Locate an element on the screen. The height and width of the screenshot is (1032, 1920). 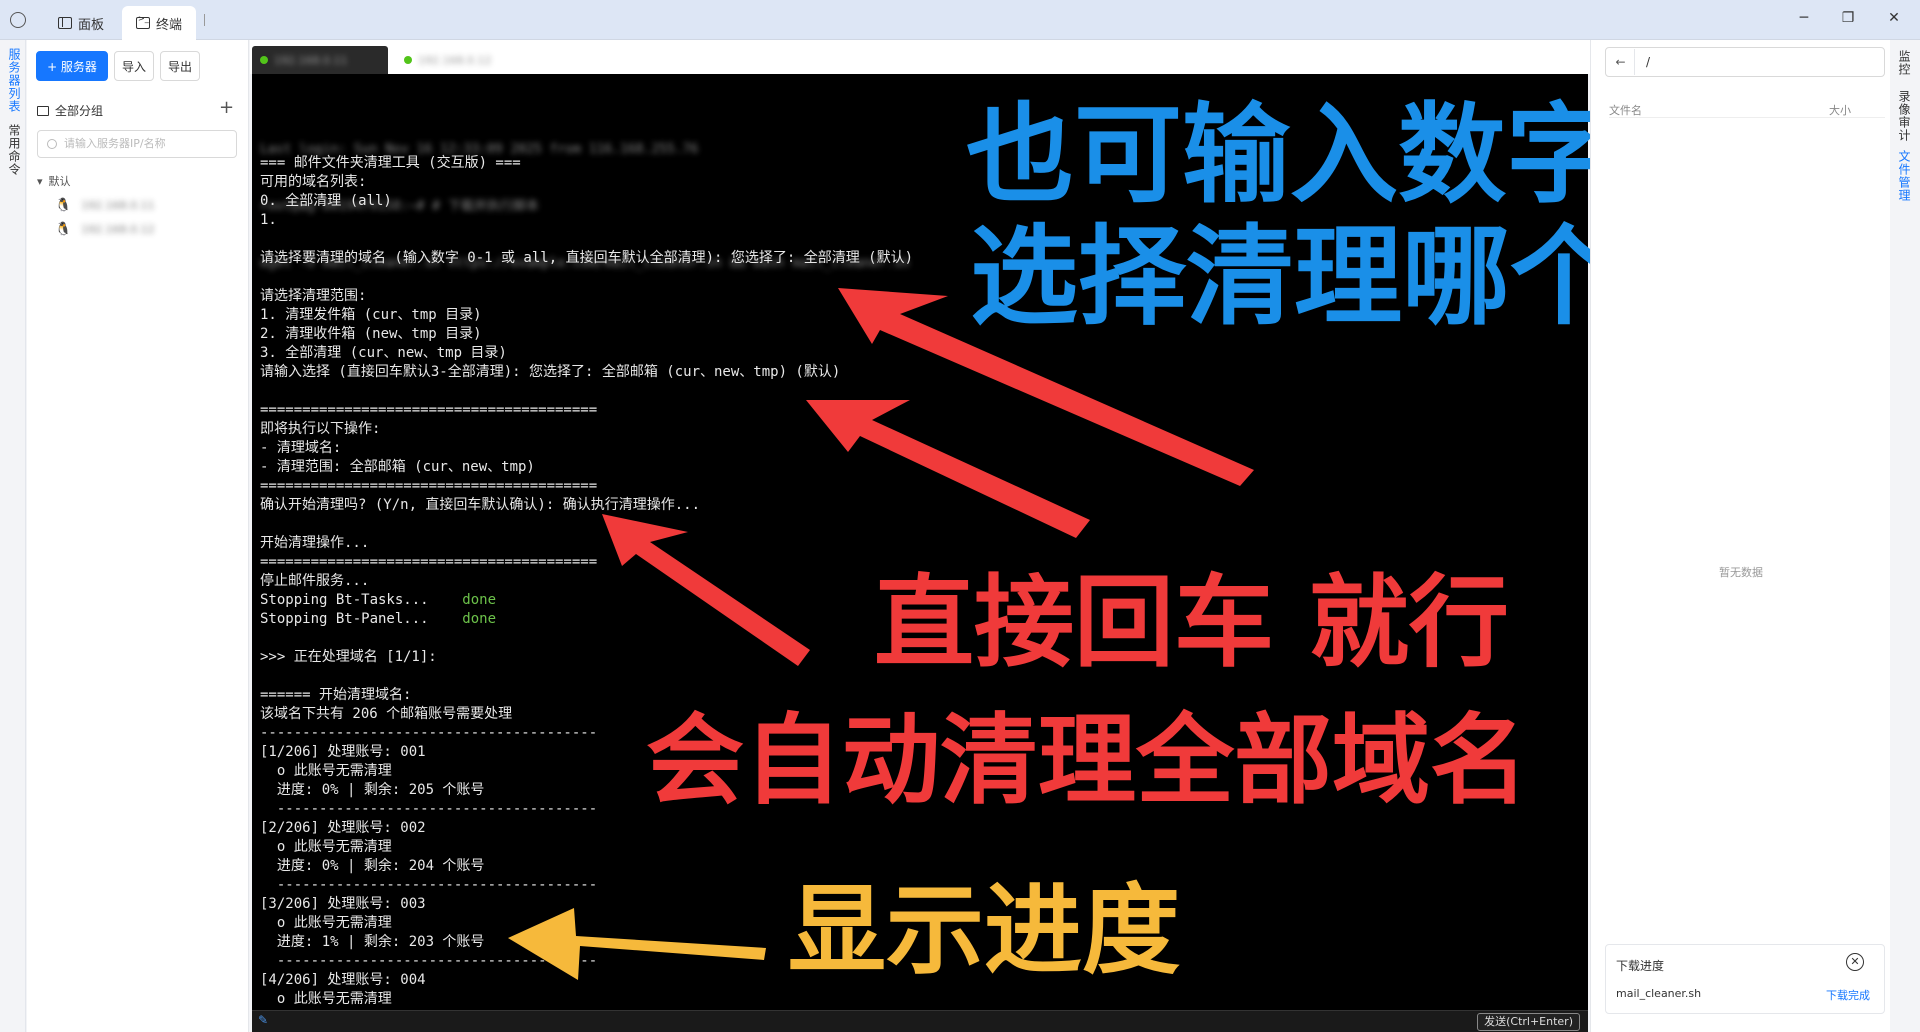
server-name: 192.168.0.11 is located at coordinates (118, 205).